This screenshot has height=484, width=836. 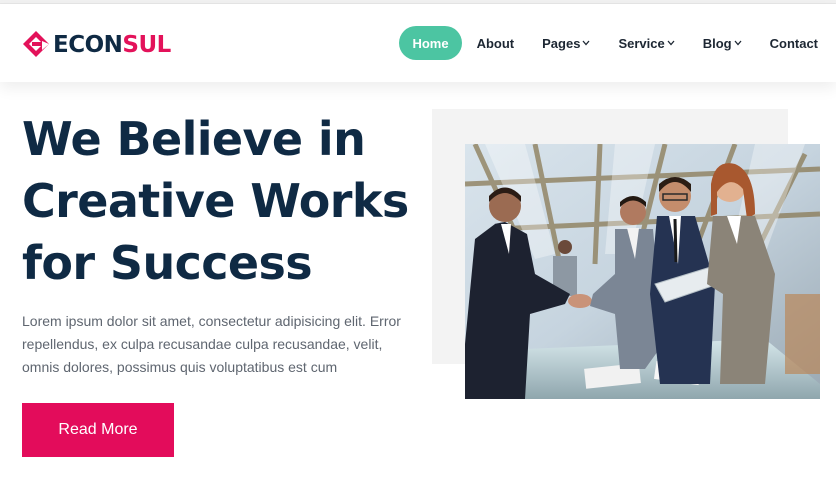 I want to click on nav-item-blog: Blog, so click(x=722, y=43).